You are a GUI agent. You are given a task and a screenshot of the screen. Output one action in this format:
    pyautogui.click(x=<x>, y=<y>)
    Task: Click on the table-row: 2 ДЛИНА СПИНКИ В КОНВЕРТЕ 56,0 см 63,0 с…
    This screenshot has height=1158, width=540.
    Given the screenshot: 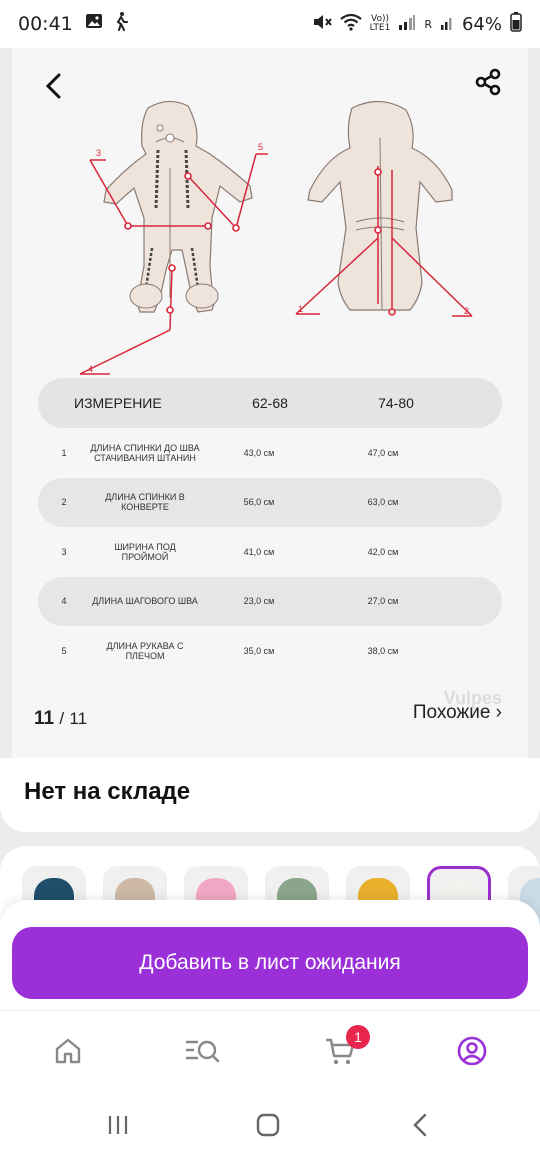 What is the action you would take?
    pyautogui.click(x=270, y=502)
    